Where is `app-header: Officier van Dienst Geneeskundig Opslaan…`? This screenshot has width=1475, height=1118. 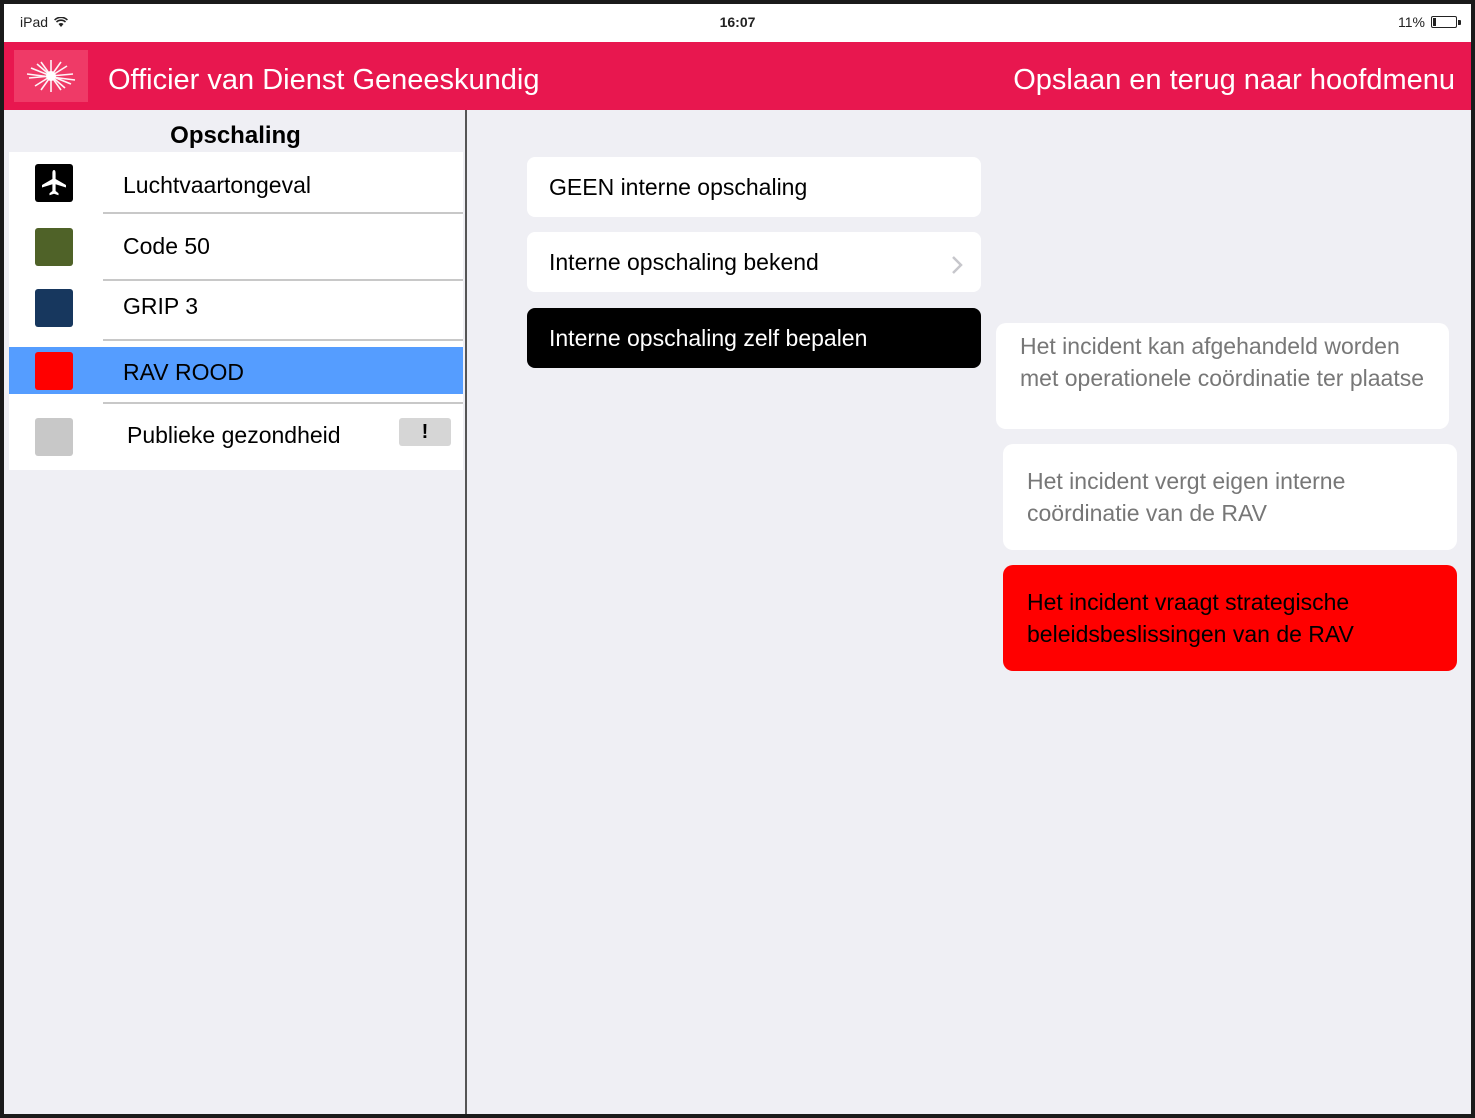
app-header: Officier van Dienst Geneeskundig Opslaan… is located at coordinates (737, 76).